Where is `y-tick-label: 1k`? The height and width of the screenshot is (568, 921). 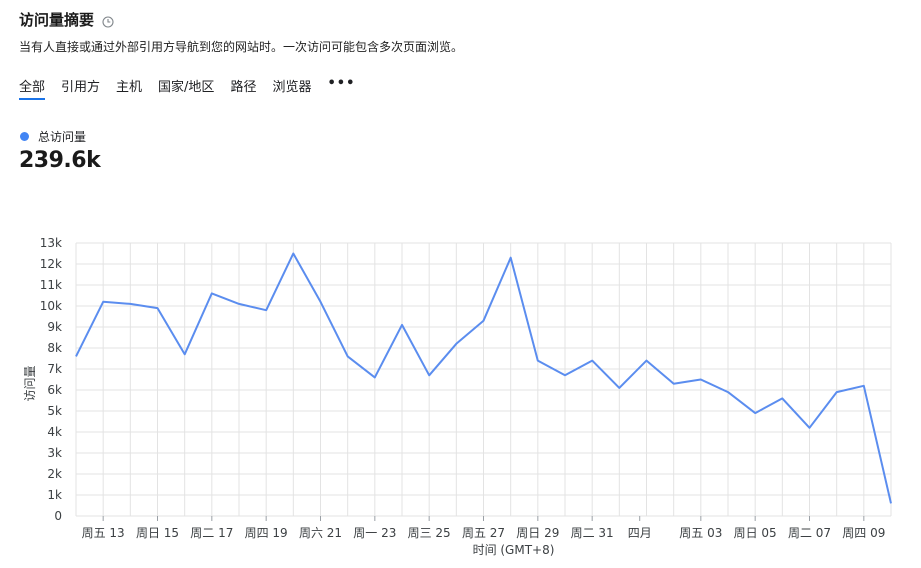 y-tick-label: 1k is located at coordinates (54, 495).